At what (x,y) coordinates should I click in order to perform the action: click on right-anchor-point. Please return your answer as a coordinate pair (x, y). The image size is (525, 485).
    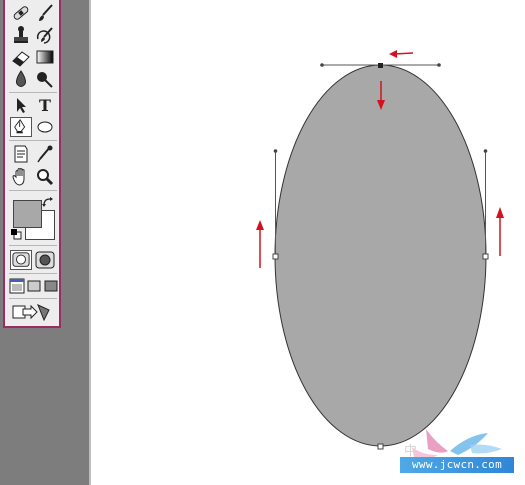
    Looking at the image, I should click on (485, 256).